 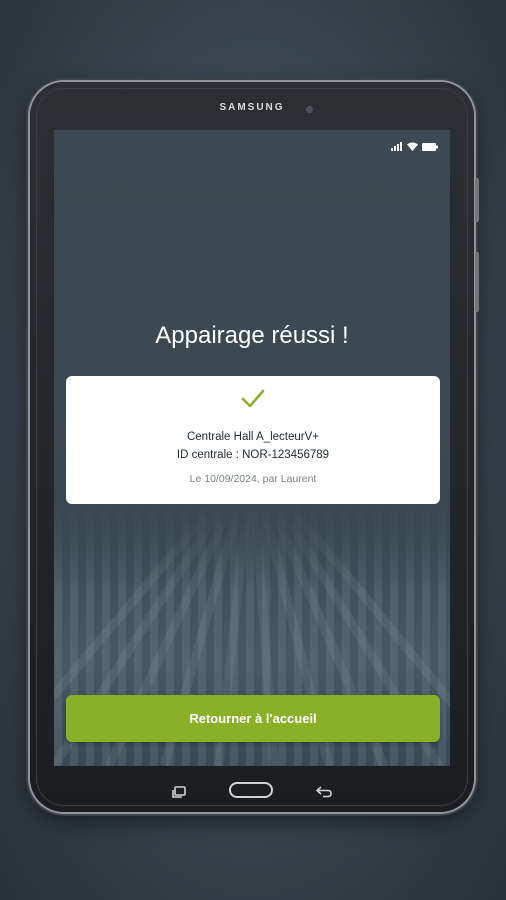 I want to click on wifi-icon, so click(x=412, y=146).